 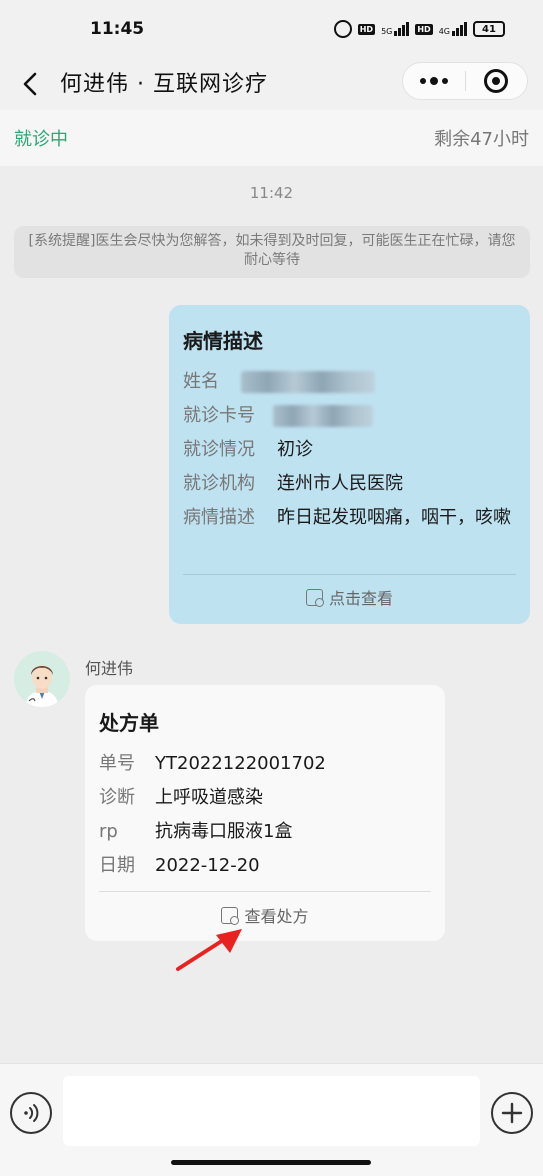 What do you see at coordinates (323, 416) in the screenshot?
I see `blurred-card-number` at bounding box center [323, 416].